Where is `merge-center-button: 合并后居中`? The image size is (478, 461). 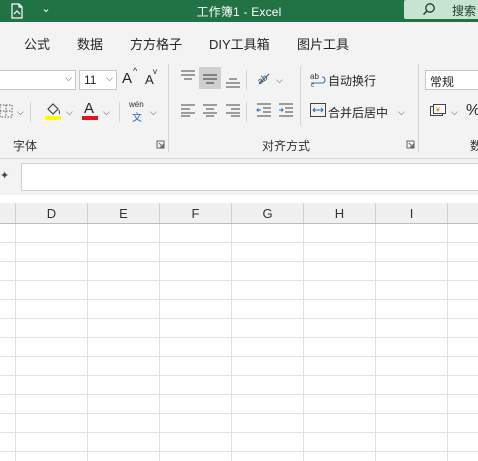 merge-center-button: 合并后居中 is located at coordinates (358, 112).